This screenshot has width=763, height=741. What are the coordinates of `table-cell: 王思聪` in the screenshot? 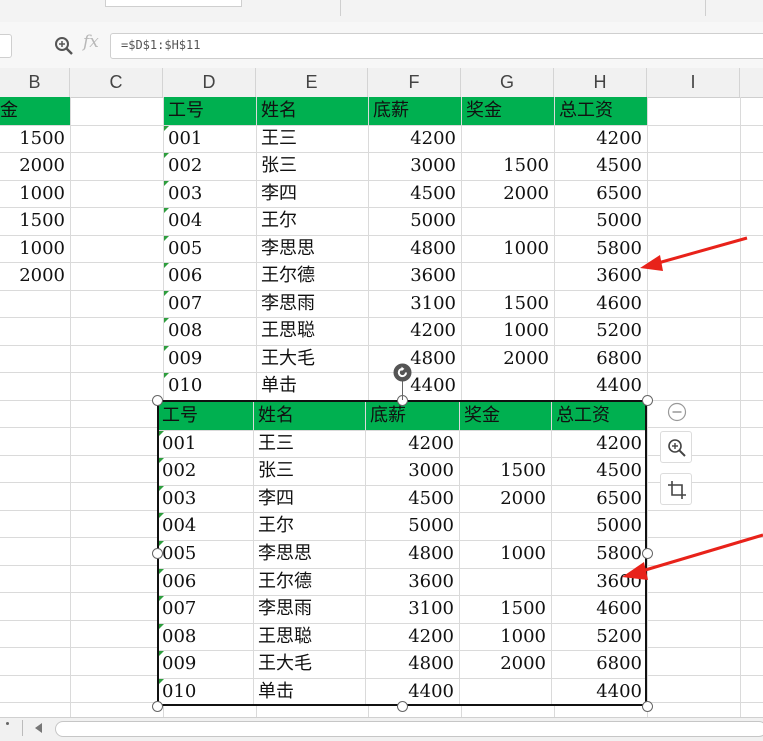 It's located at (312, 330).